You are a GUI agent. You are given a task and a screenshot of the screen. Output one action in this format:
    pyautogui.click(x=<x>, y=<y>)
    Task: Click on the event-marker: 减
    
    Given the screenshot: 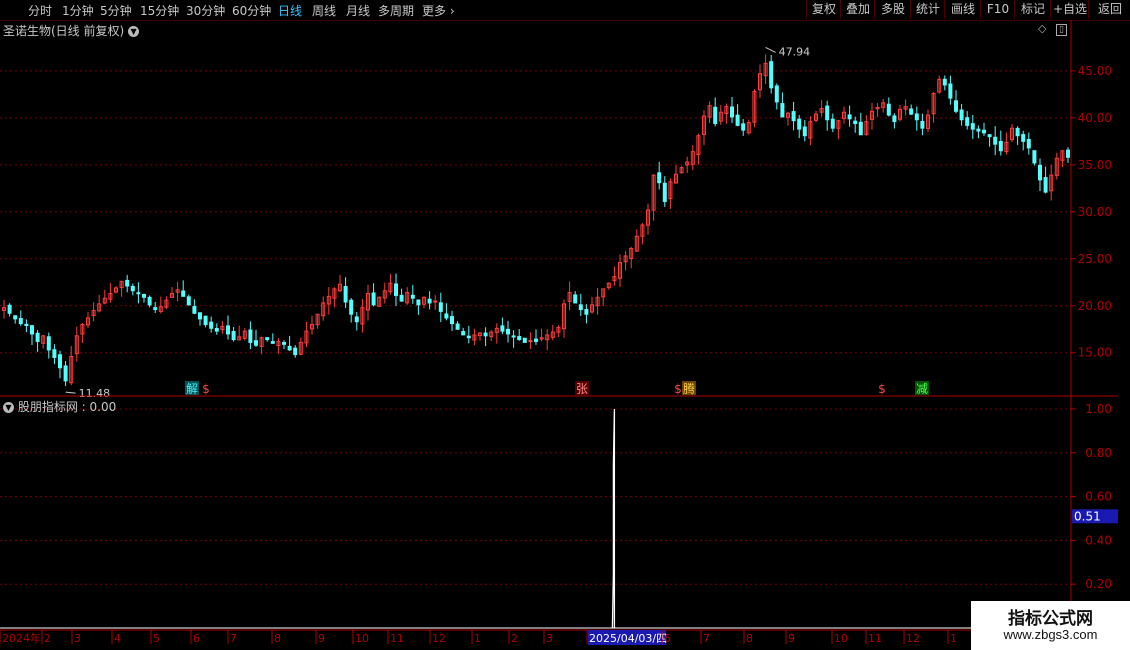 What is the action you would take?
    pyautogui.click(x=922, y=389)
    